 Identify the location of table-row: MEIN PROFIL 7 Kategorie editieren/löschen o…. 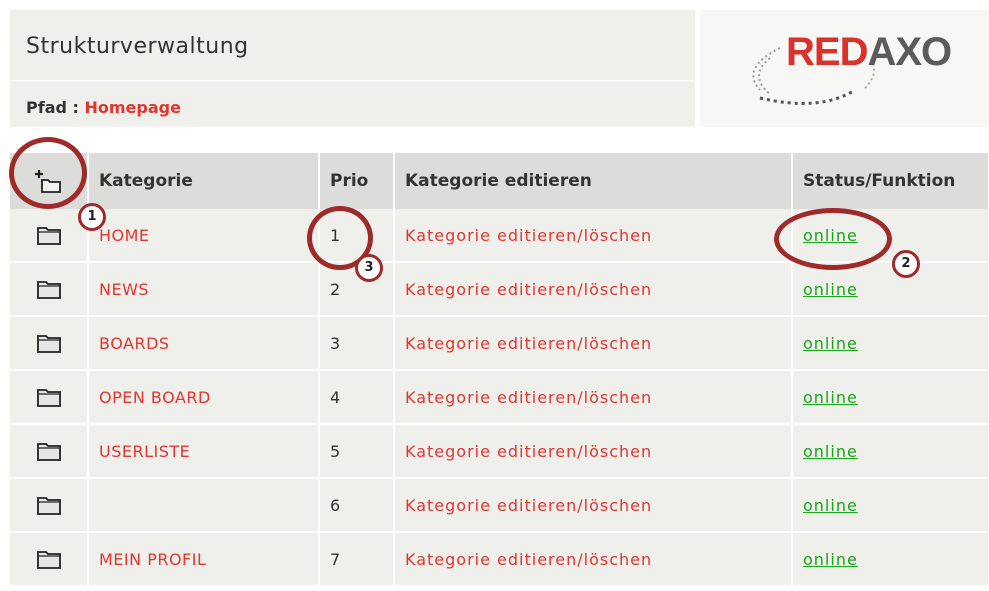
(499, 559).